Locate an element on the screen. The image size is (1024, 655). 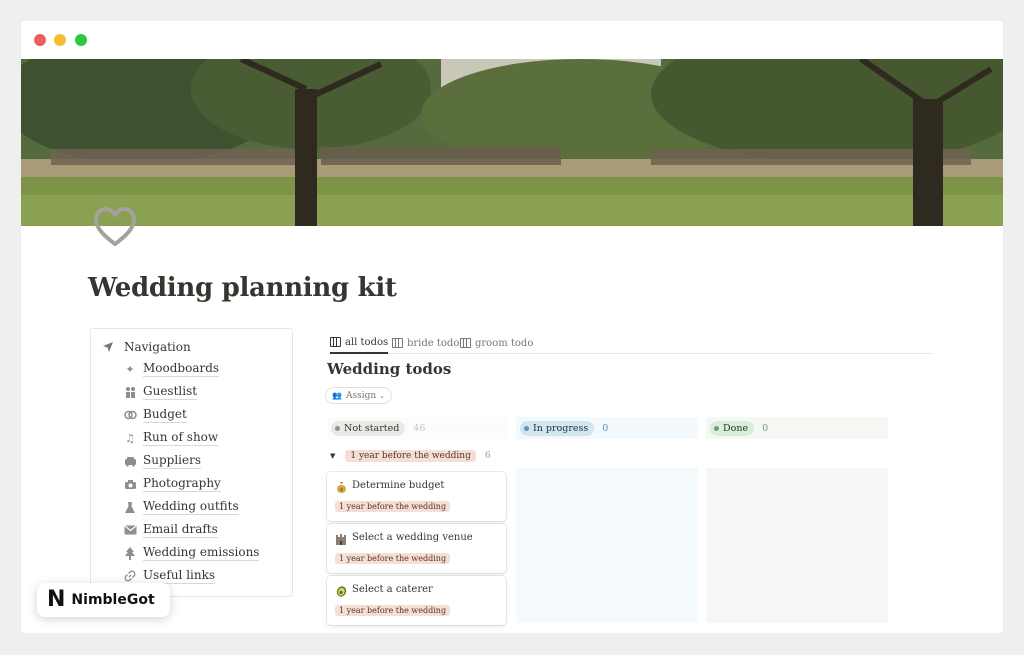
tab-groom-todo: groom todo is located at coordinates (496, 343).